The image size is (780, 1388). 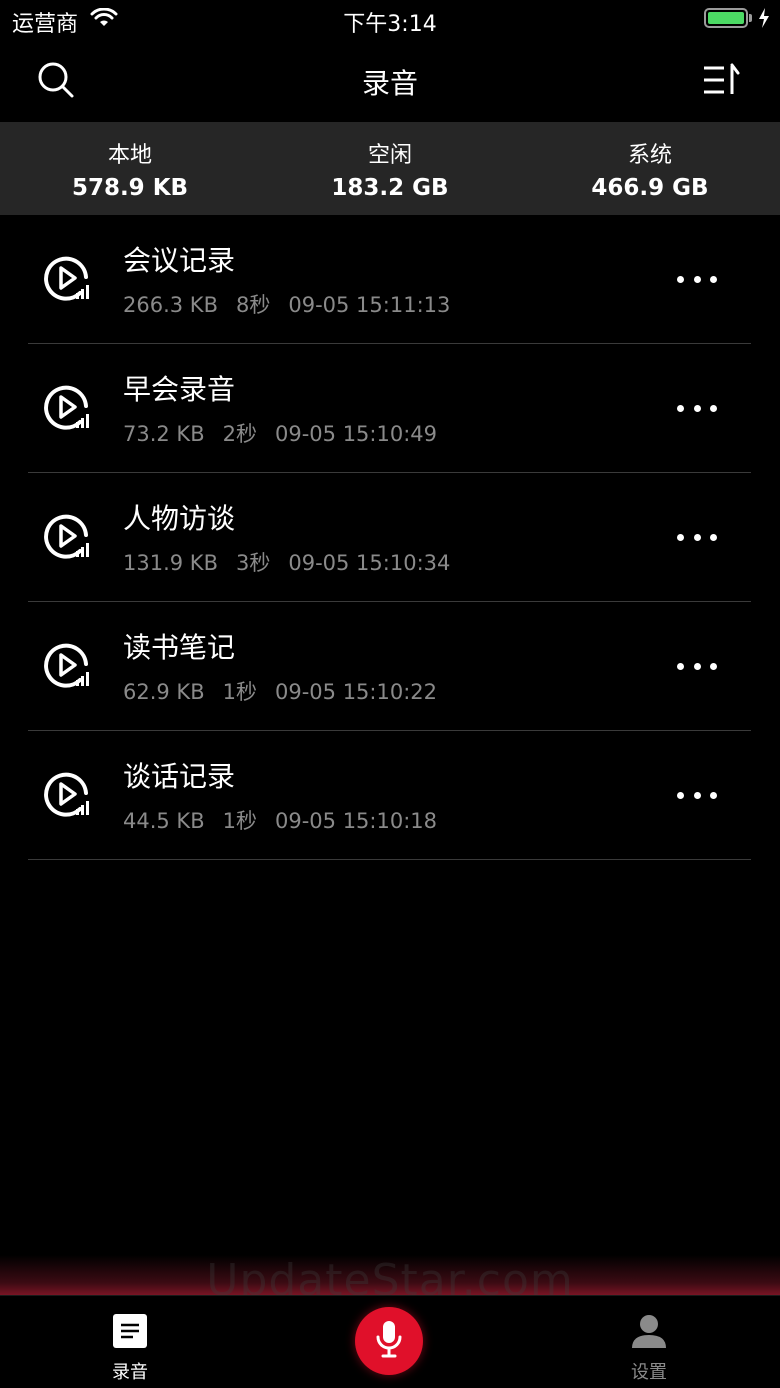 I want to click on recording-title: 谈话记录, so click(x=179, y=776).